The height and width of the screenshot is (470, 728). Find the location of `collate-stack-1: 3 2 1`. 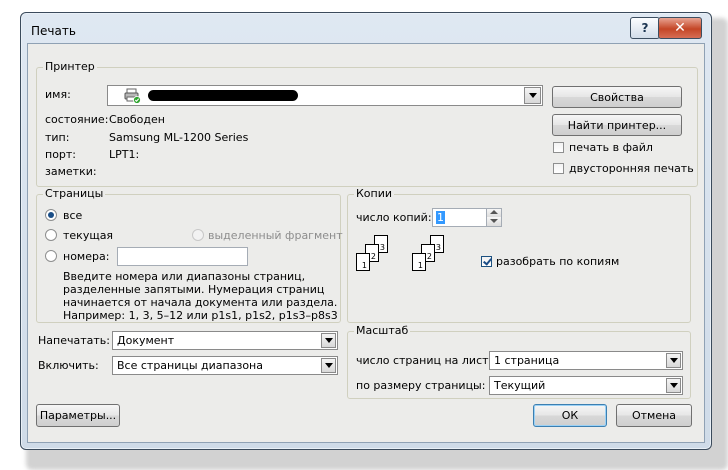

collate-stack-1: 3 2 1 is located at coordinates (376, 260).